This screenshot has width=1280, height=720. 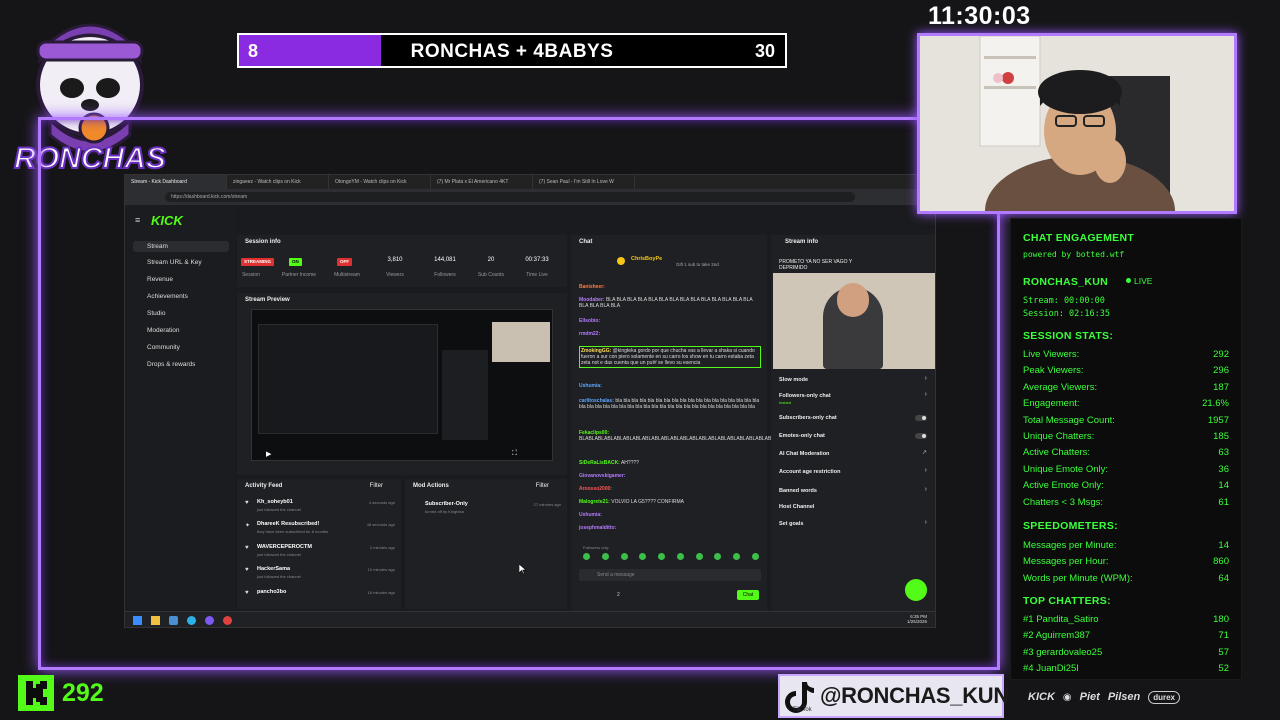 What do you see at coordinates (267, 300) in the screenshot?
I see `stream-preview-title: Stream Preview` at bounding box center [267, 300].